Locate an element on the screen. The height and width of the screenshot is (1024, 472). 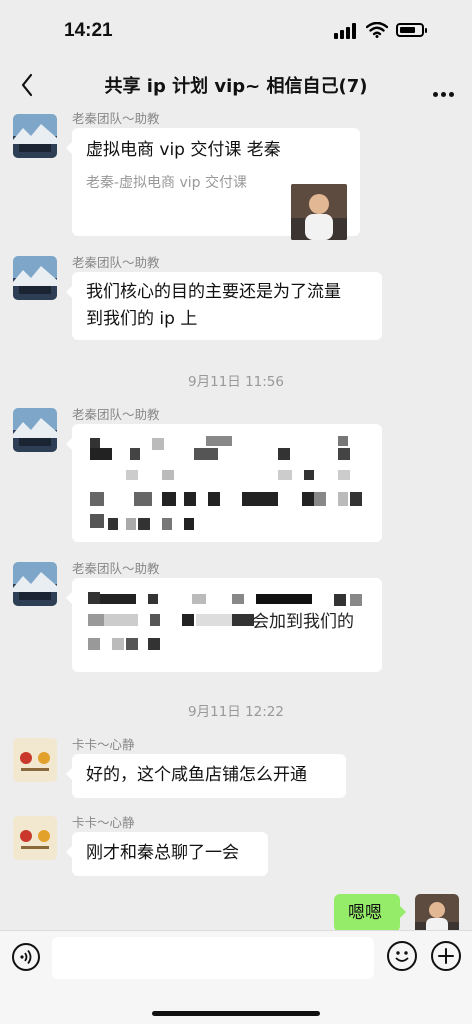
my-message-bubble: 嗯嗯 is located at coordinates (370, 912).